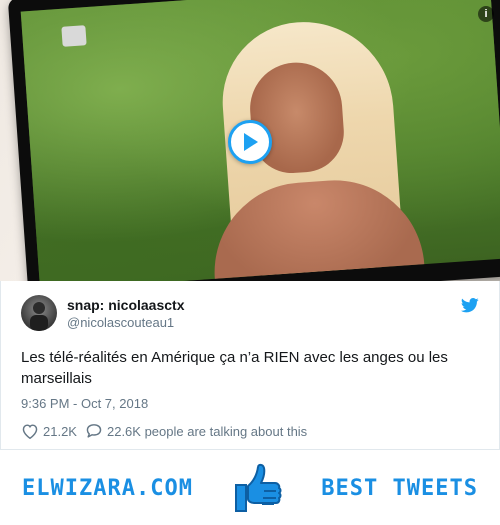 This screenshot has width=500, height=525. I want to click on avatar, so click(39, 313).